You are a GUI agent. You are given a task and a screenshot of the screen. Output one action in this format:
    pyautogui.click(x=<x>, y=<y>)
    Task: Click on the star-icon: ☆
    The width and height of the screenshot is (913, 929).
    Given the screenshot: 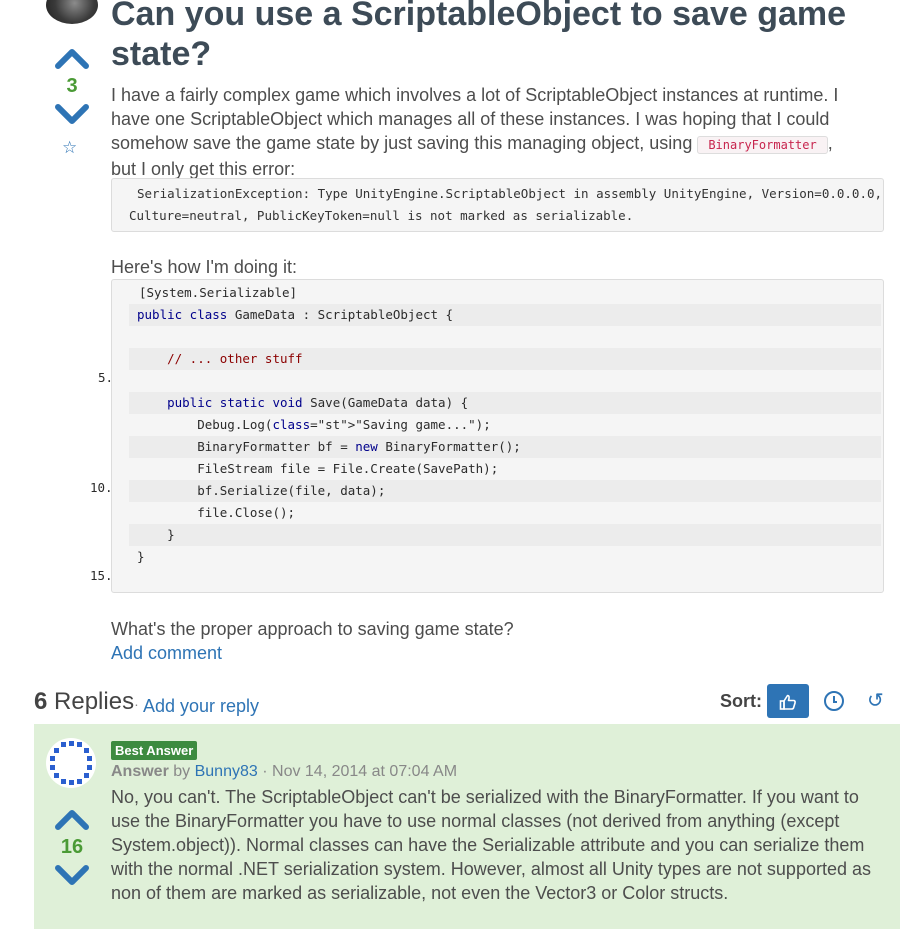 What is the action you would take?
    pyautogui.click(x=69, y=148)
    